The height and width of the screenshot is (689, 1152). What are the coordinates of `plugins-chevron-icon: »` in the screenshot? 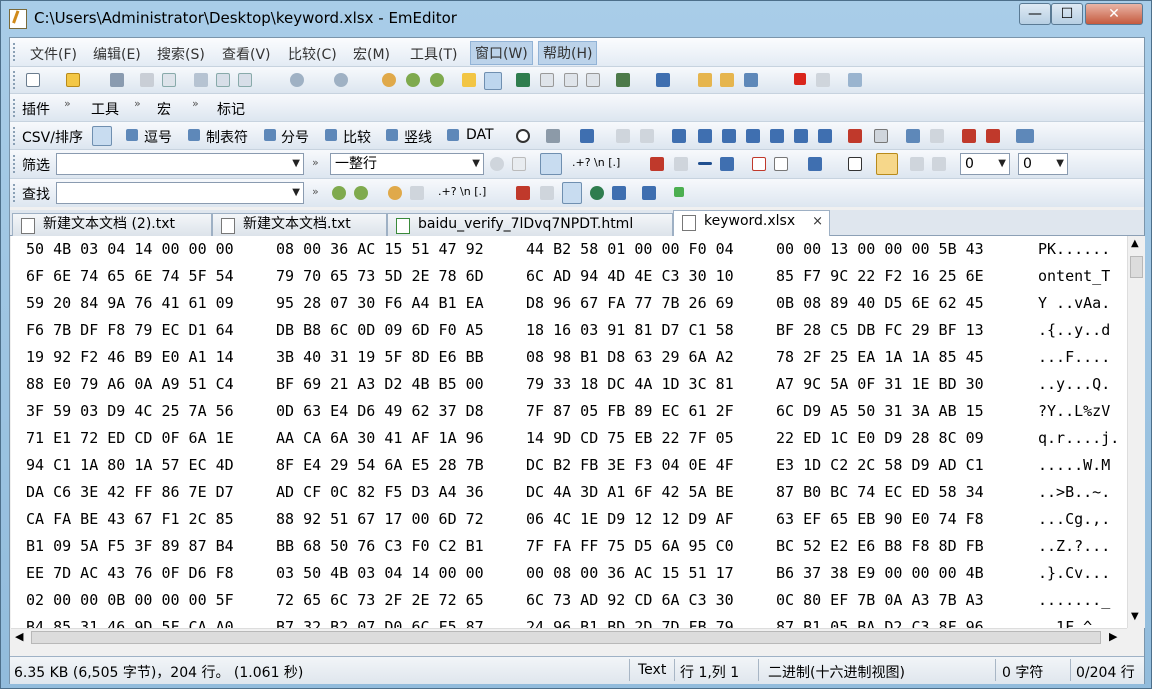 It's located at (67, 103).